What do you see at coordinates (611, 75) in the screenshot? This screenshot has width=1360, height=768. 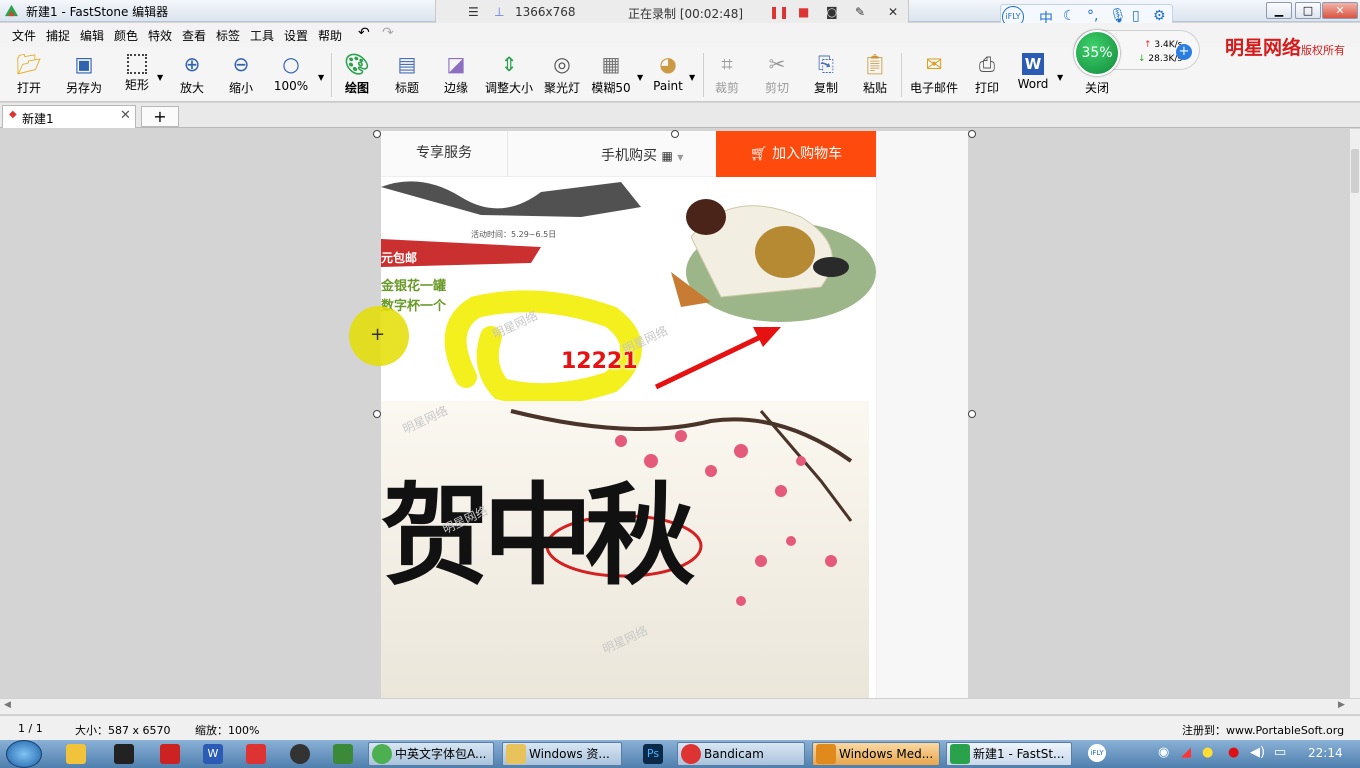 I see `blur-button: ▦ 模糊50` at bounding box center [611, 75].